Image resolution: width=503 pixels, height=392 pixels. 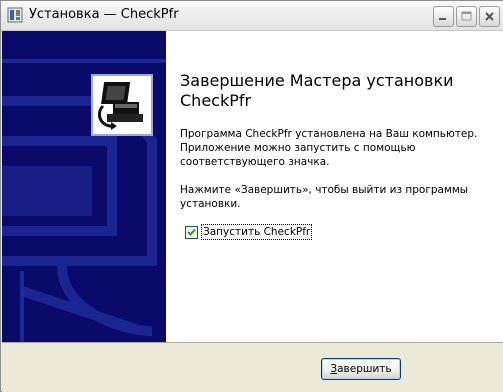 I want to click on maximize-icon, so click(x=466, y=16).